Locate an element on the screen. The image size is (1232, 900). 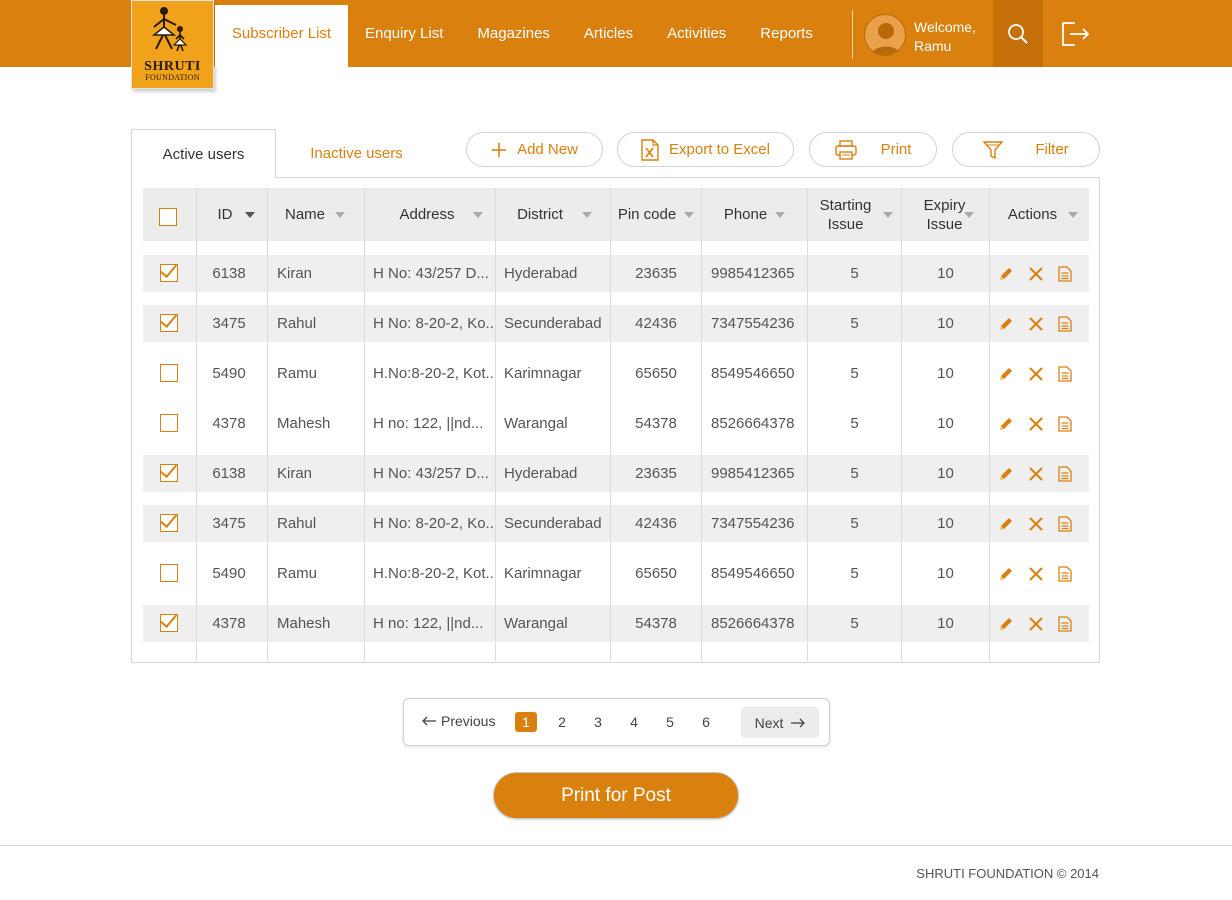
filter-button: Filter is located at coordinates (1026, 149).